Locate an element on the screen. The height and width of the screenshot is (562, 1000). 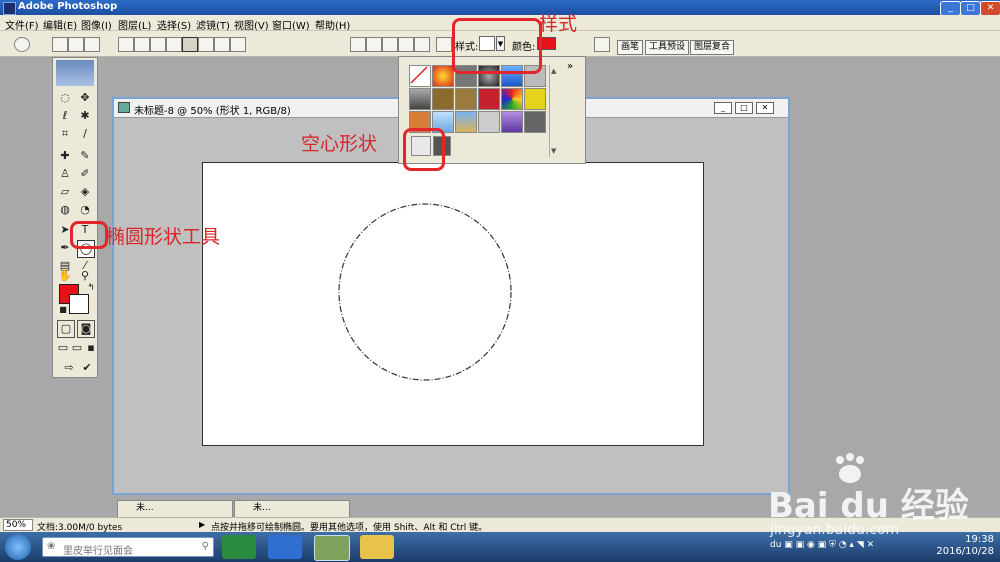
folder-icon is located at coordinates (377, 547).